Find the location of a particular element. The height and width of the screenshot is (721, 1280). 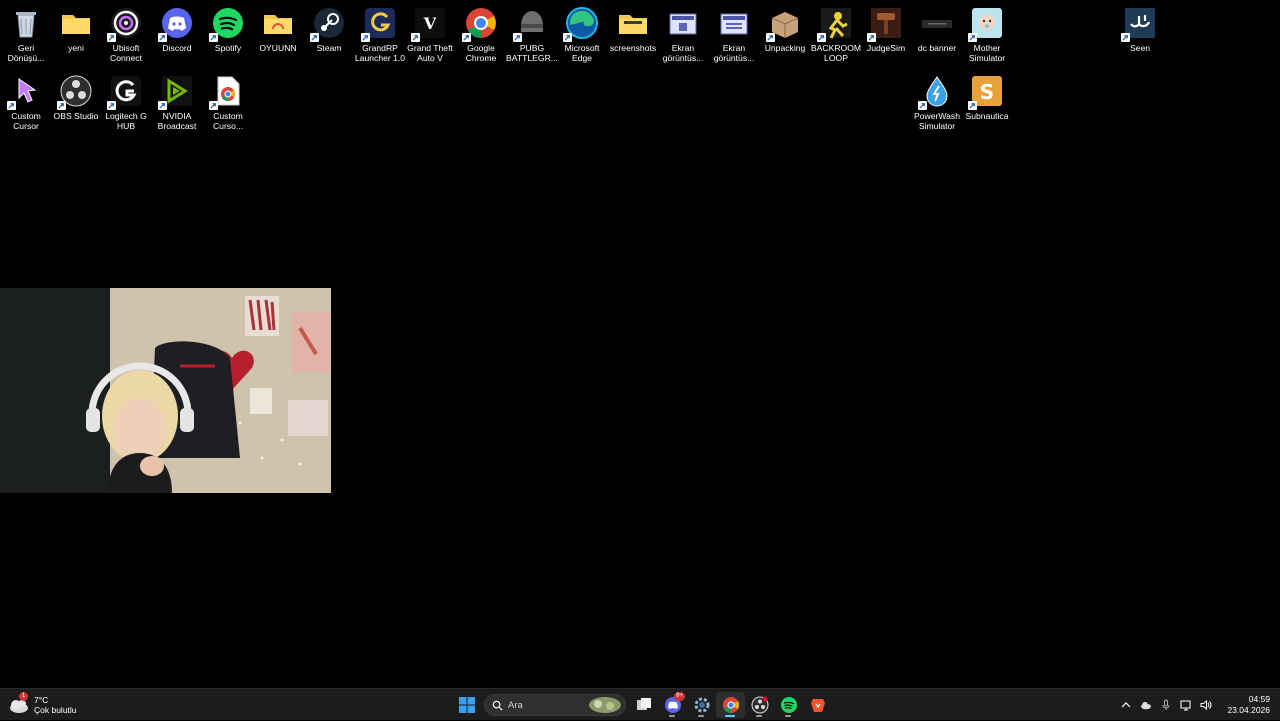

desktop-icon-gta: V Grand Theft Auto V is located at coordinates (430, 34).